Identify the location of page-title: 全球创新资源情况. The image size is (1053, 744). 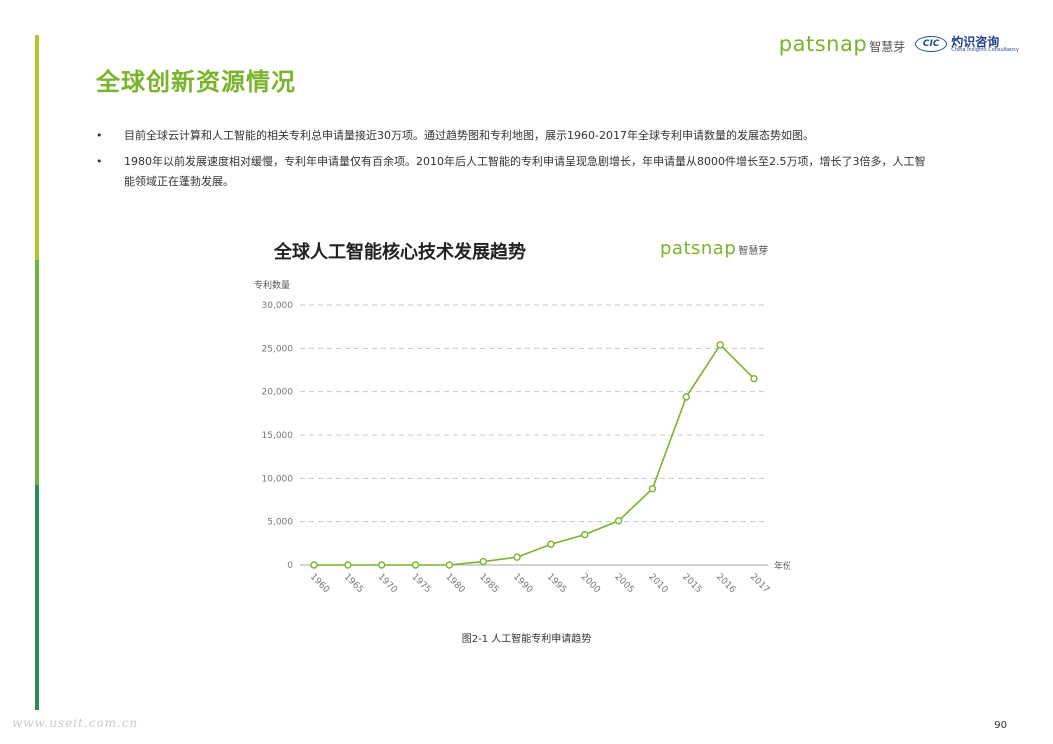
(196, 82).